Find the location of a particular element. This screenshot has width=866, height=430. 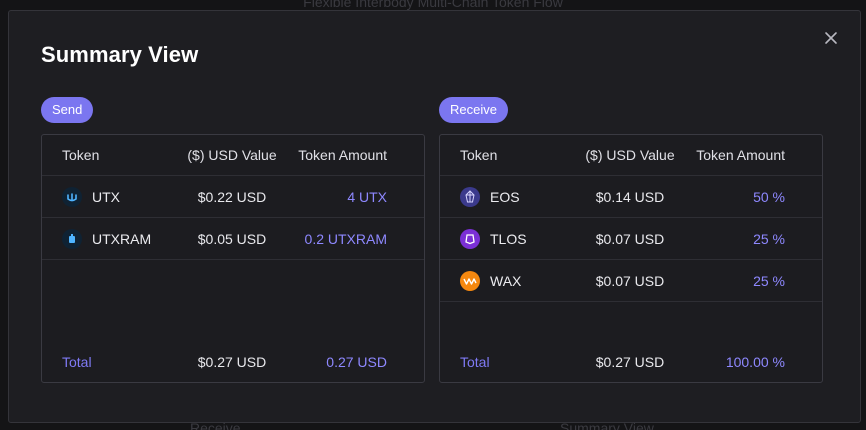

table-row: TLOS $0.07 USD 25 % is located at coordinates (631, 239).